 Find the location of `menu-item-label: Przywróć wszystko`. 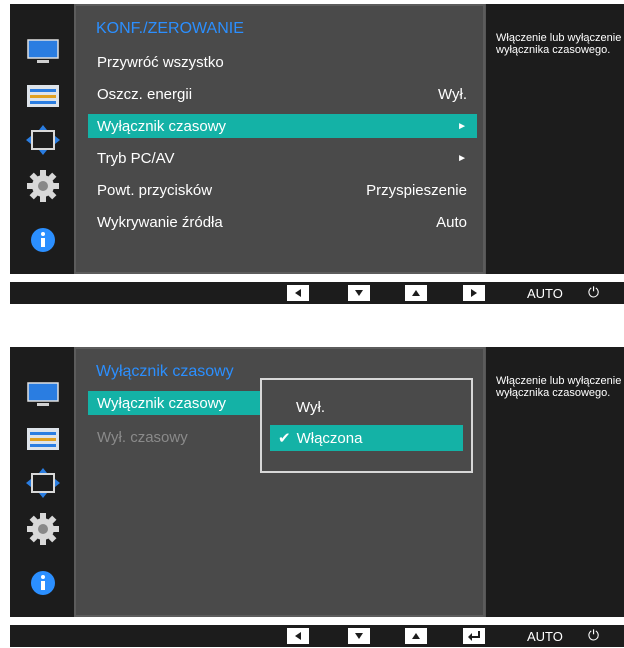

menu-item-label: Przywróć wszystko is located at coordinates (160, 62).